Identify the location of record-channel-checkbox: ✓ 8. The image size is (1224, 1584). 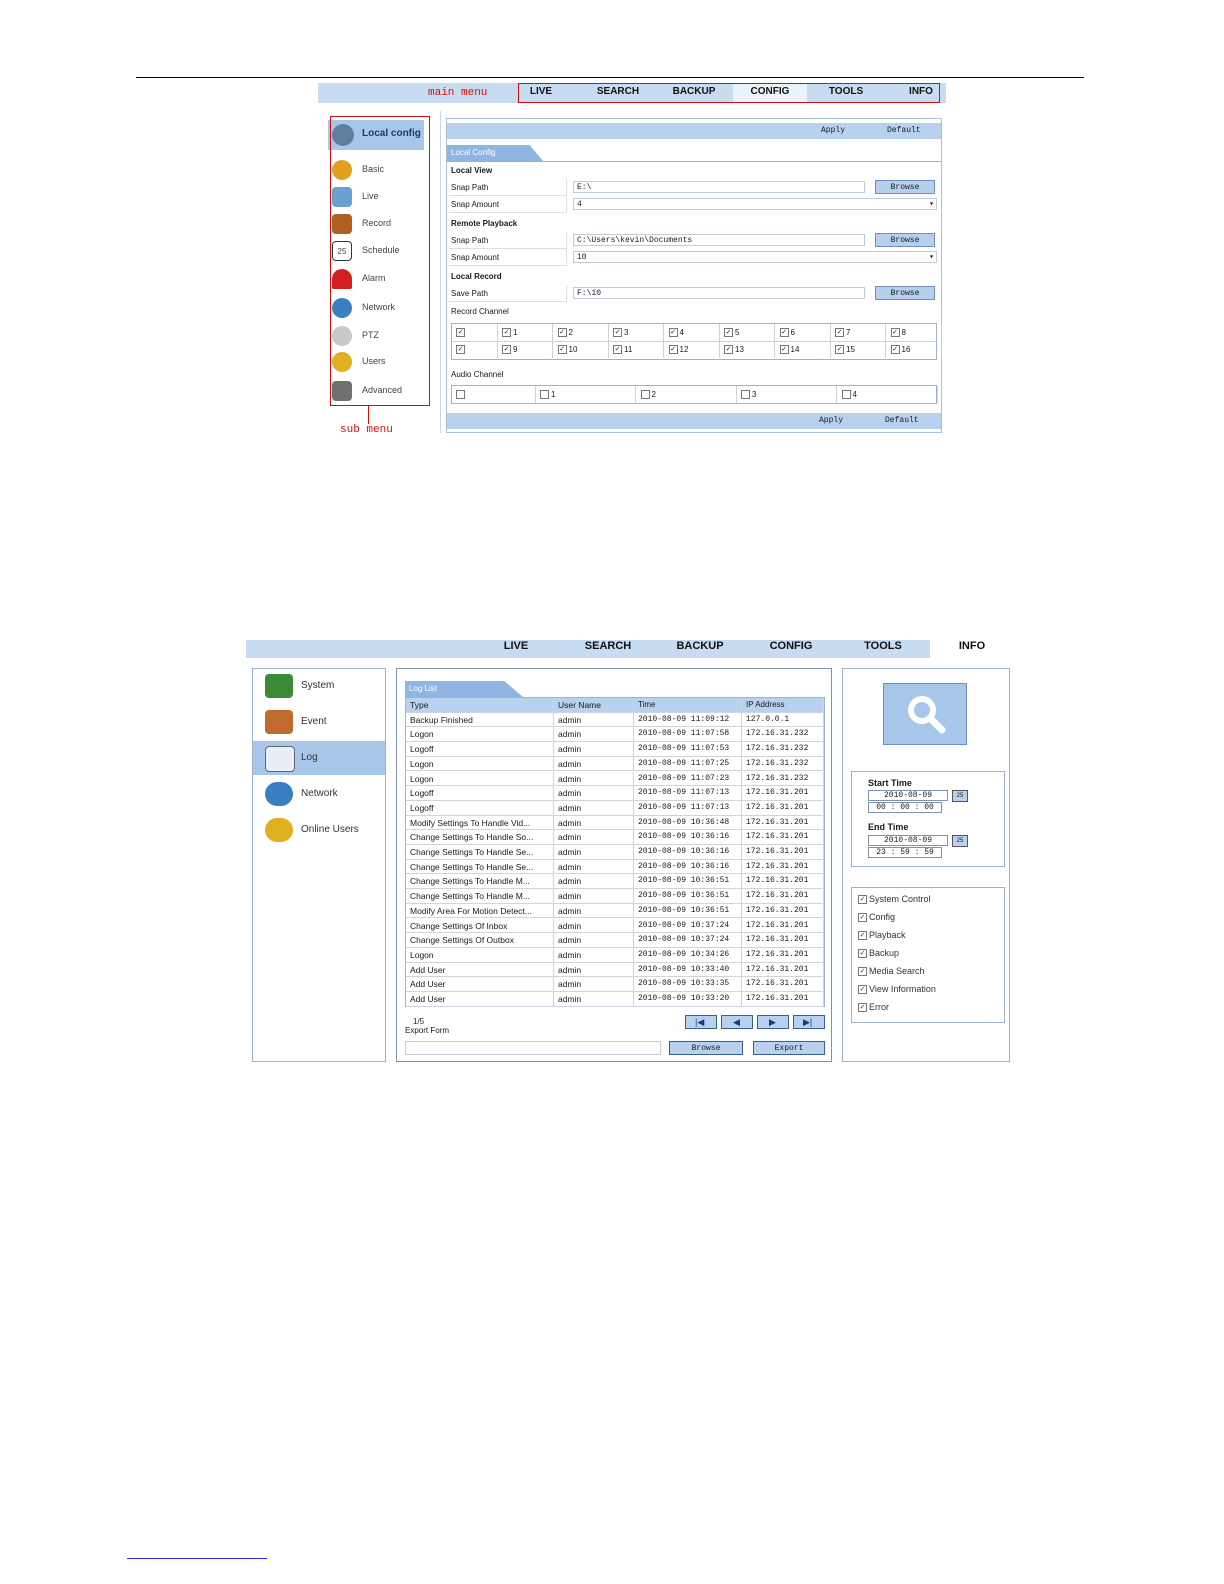
(914, 332).